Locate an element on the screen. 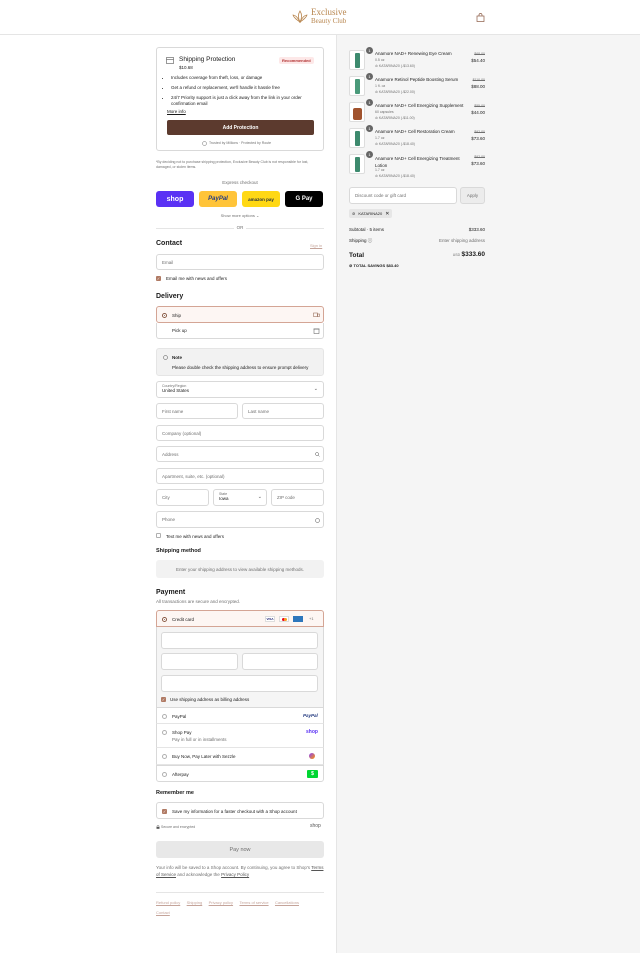  sezzle-radio is located at coordinates (164, 756).